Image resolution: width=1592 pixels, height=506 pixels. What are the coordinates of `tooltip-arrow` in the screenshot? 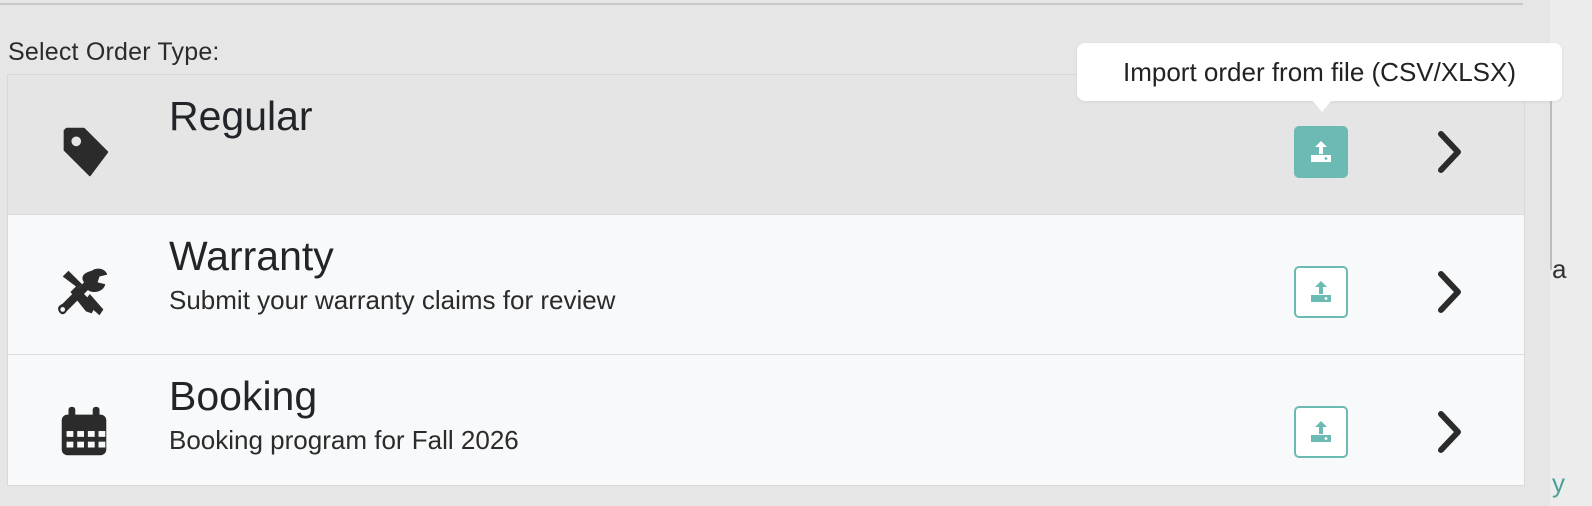 It's located at (1322, 106).